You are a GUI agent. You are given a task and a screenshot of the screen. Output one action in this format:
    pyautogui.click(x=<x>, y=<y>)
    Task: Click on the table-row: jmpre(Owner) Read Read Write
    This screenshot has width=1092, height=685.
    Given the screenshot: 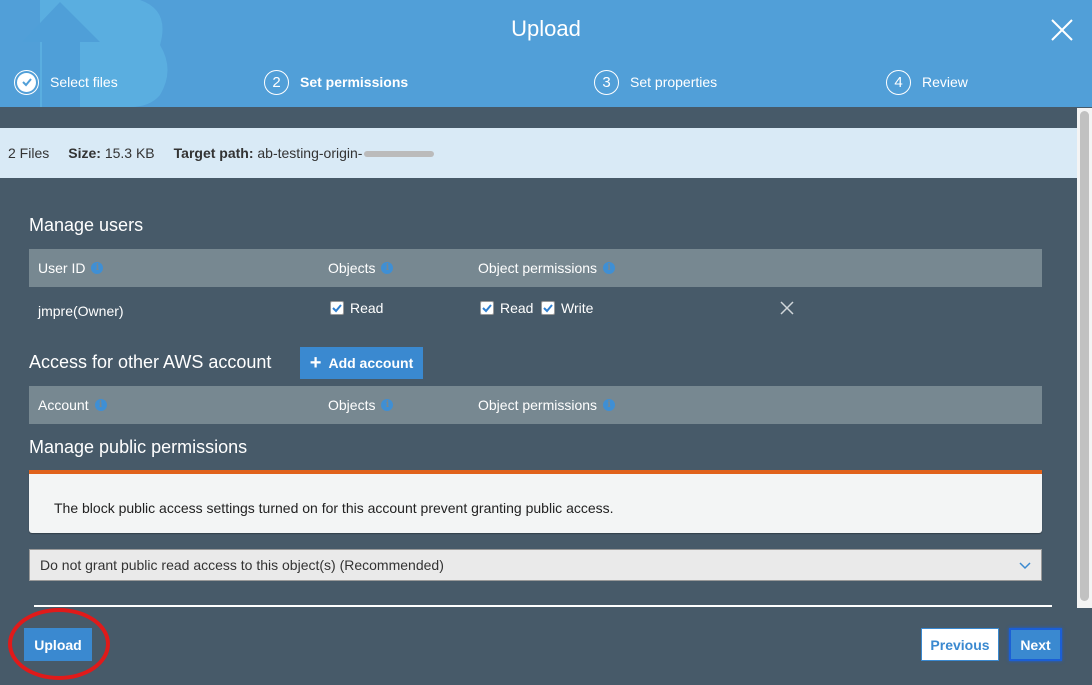 What is the action you would take?
    pyautogui.click(x=535, y=310)
    